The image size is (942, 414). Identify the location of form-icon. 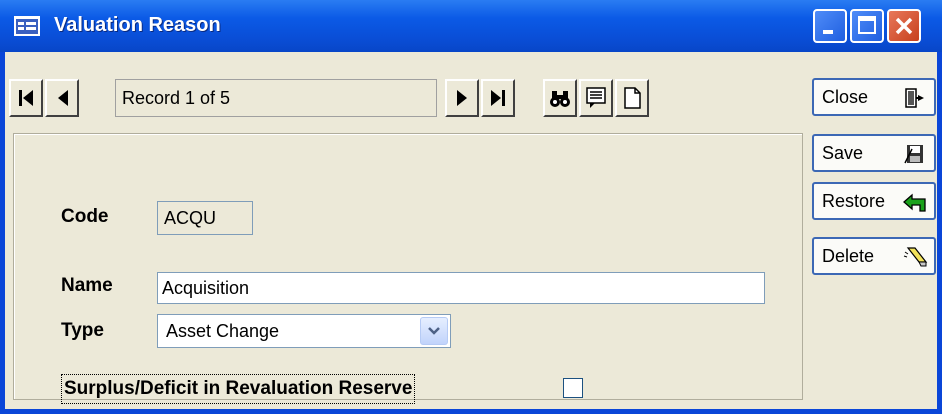
(27, 26).